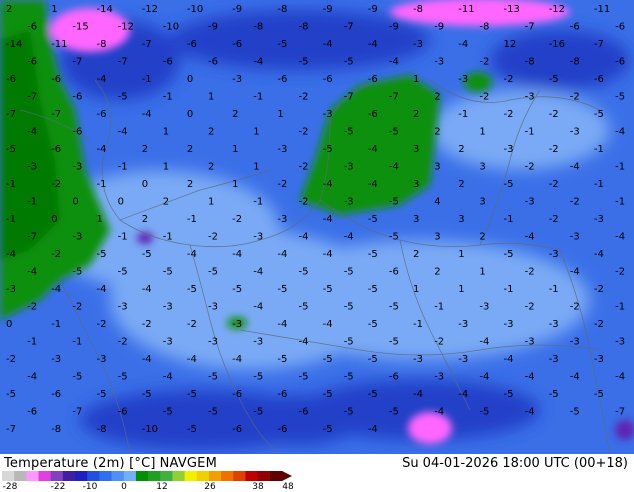 The width and height of the screenshot is (634, 492). I want to click on colorbar-tick-label: -10, so click(90, 487).